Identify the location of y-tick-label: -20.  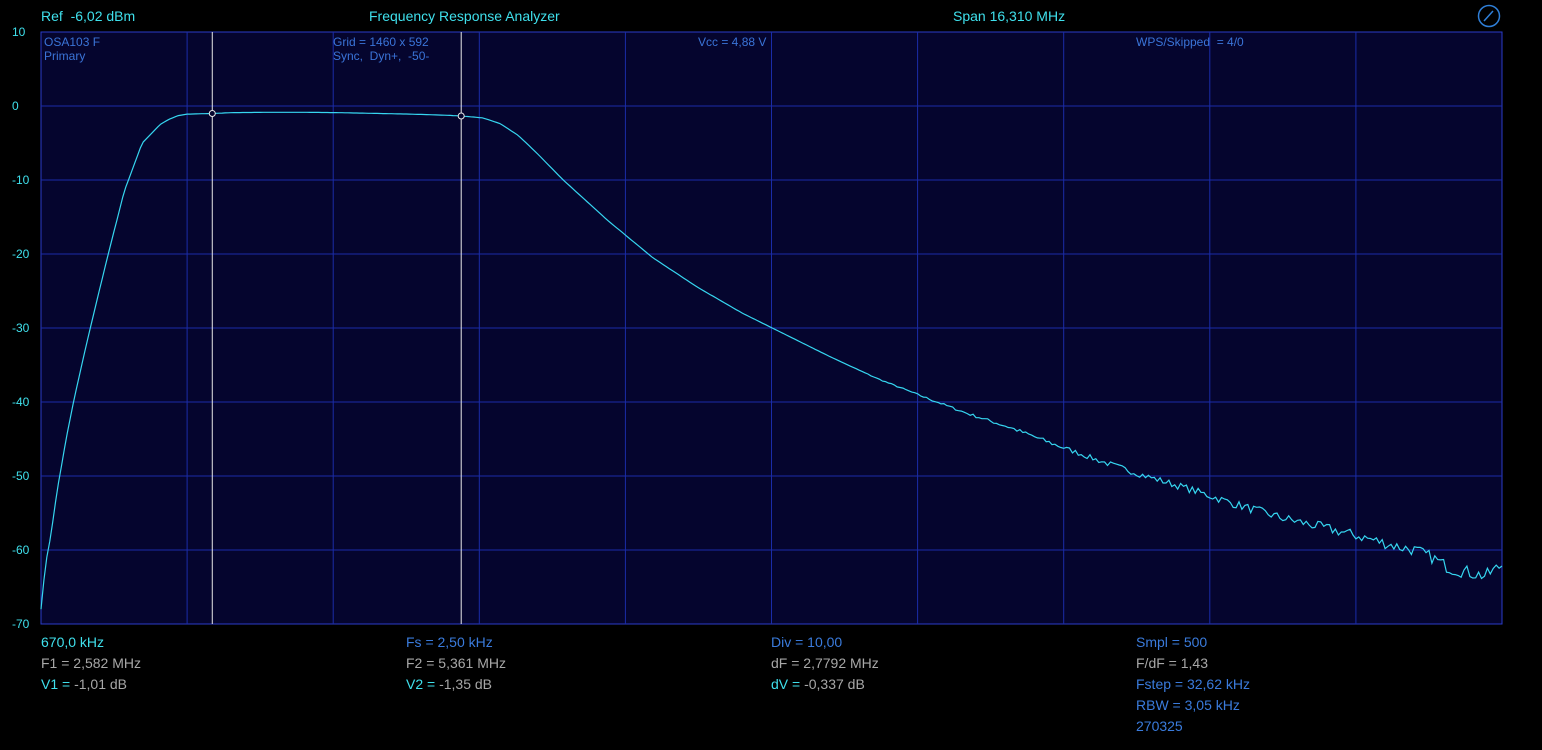
(21, 254).